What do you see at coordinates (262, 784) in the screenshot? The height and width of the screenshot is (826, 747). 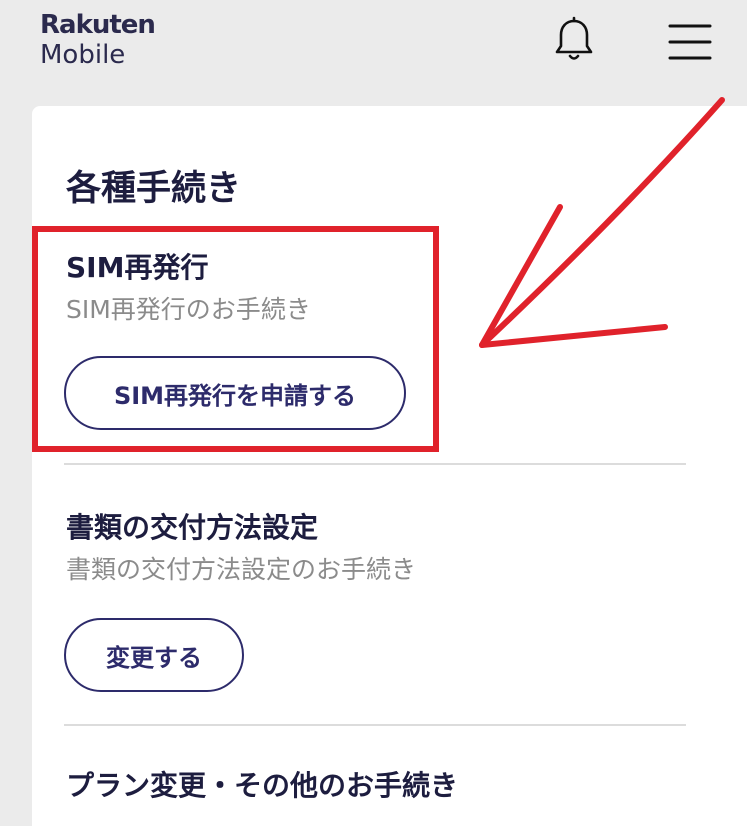 I see `plan-change-title: プラン変更・その他のお手続き` at bounding box center [262, 784].